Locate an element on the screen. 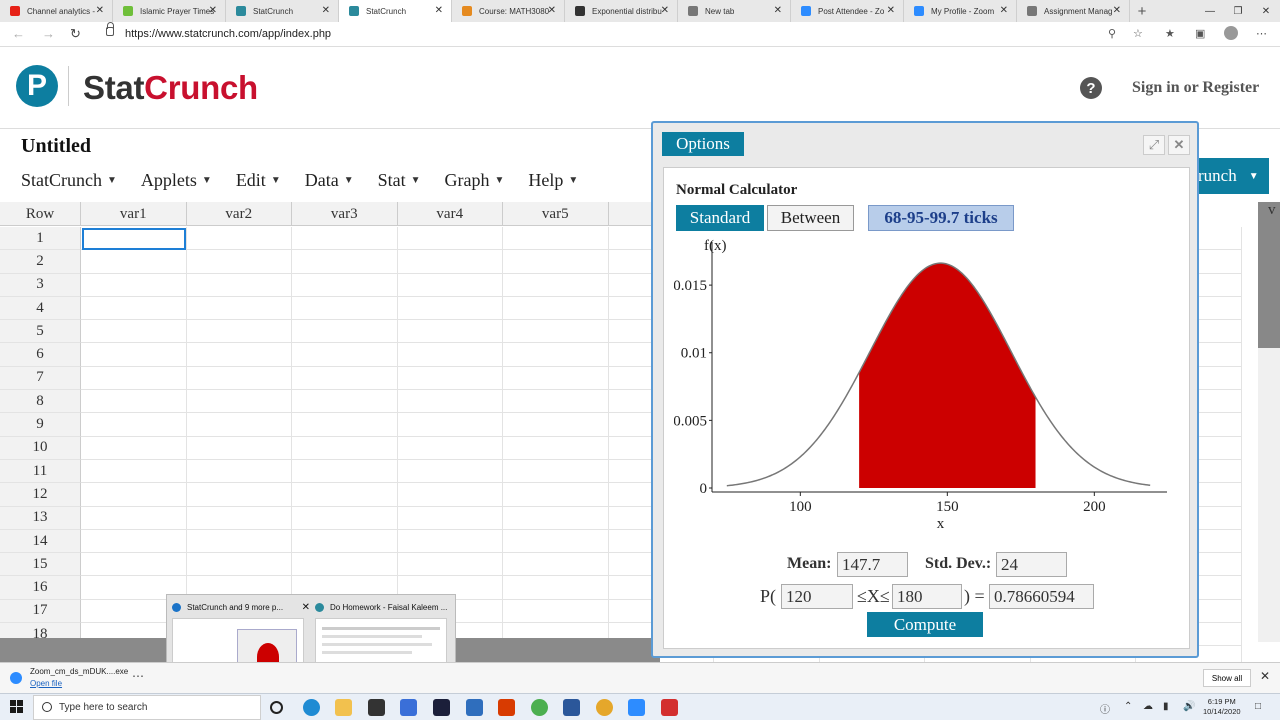  row-number: 9 is located at coordinates (40, 425).